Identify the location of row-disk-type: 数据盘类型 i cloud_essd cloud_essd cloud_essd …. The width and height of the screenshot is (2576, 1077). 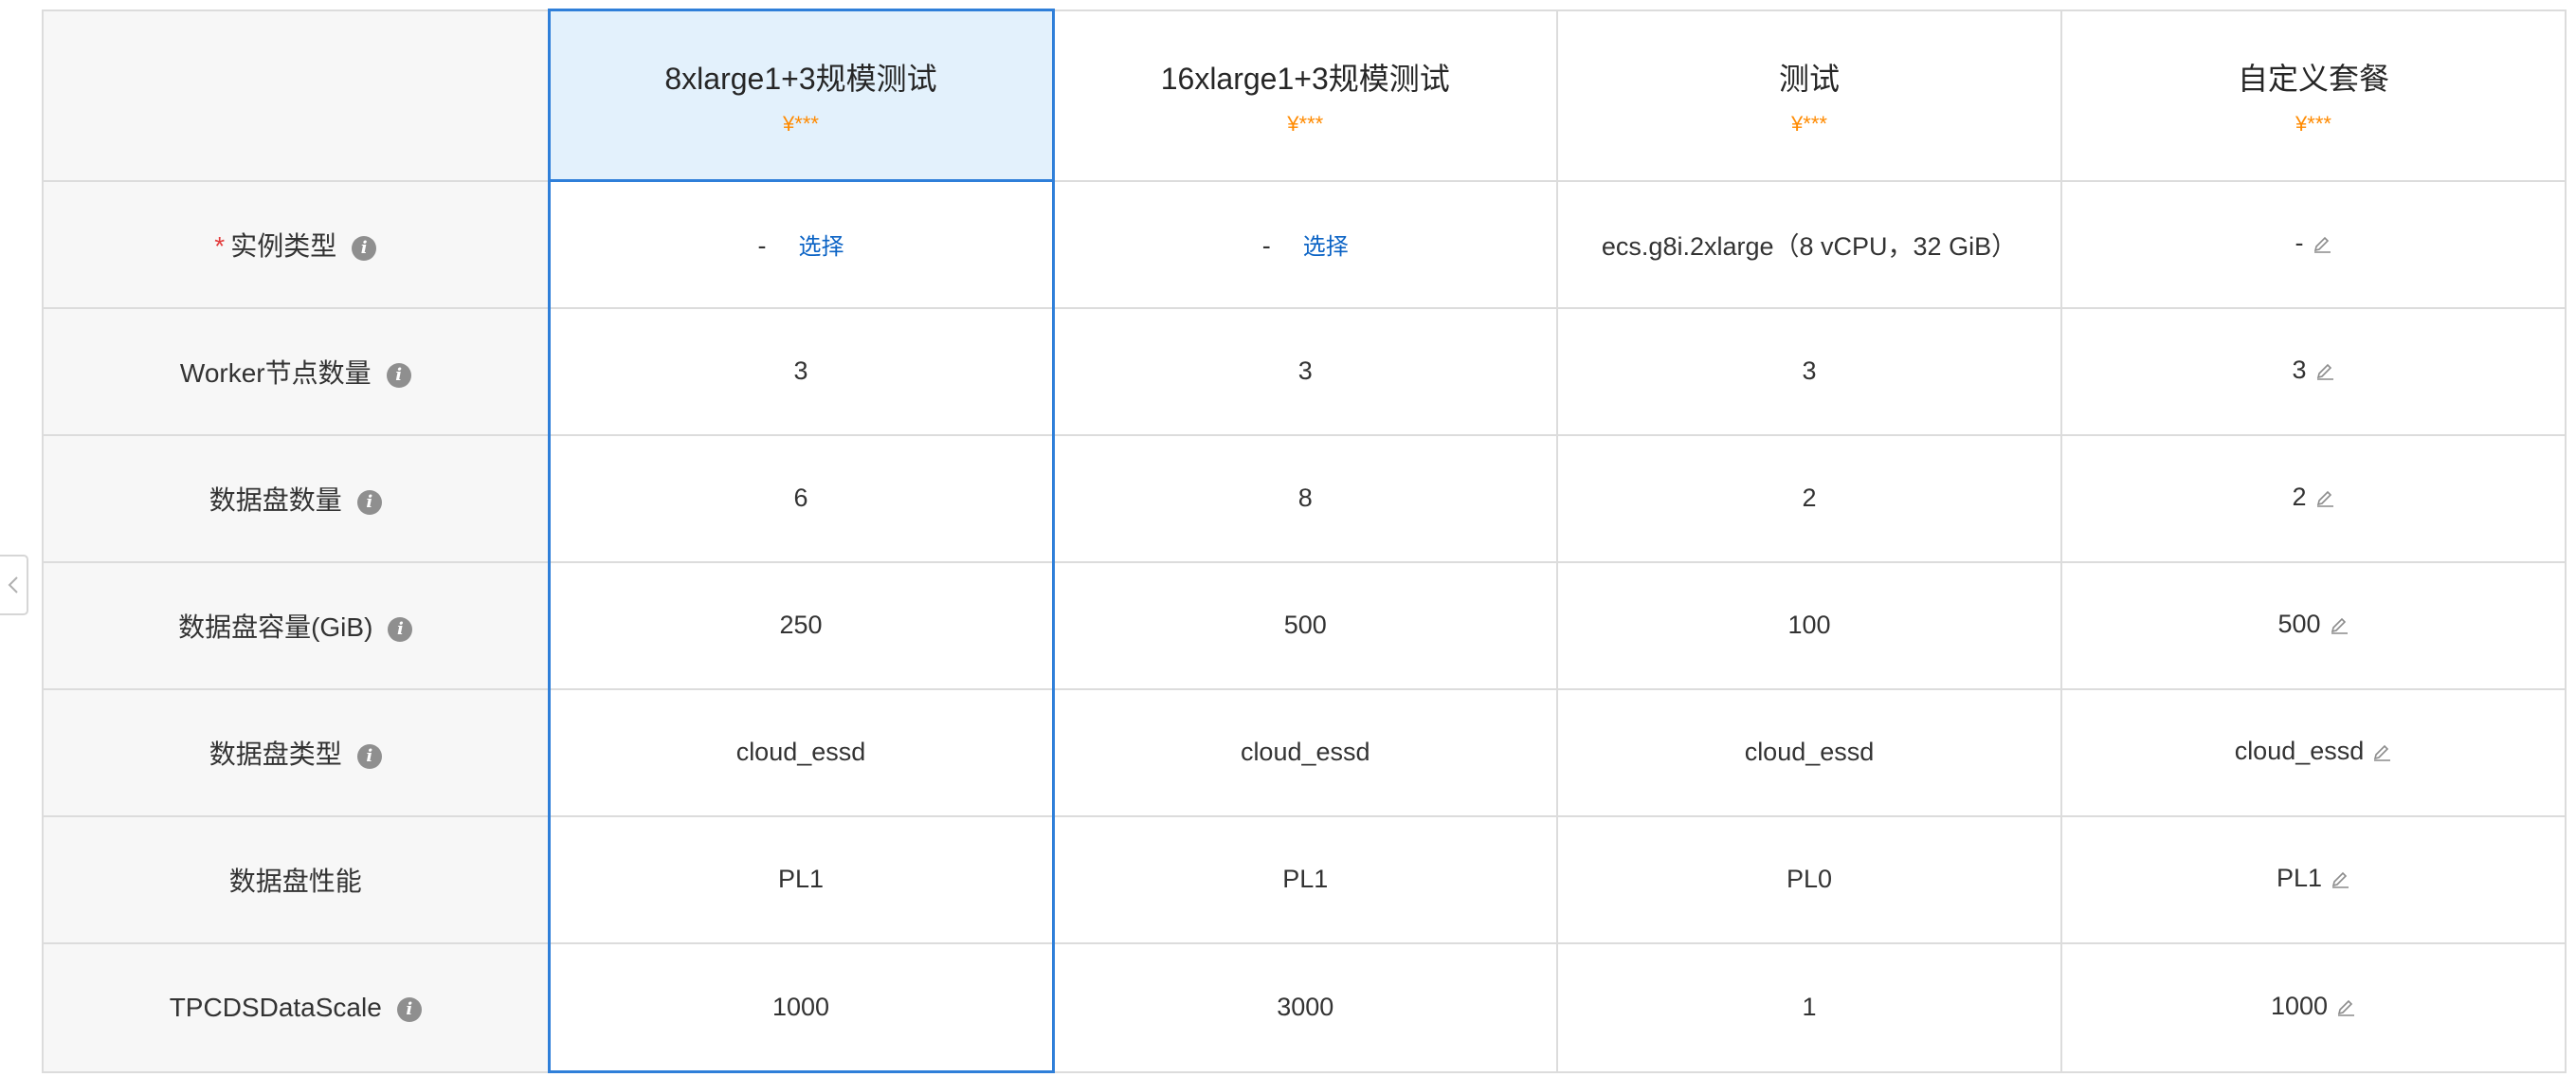
(1304, 752).